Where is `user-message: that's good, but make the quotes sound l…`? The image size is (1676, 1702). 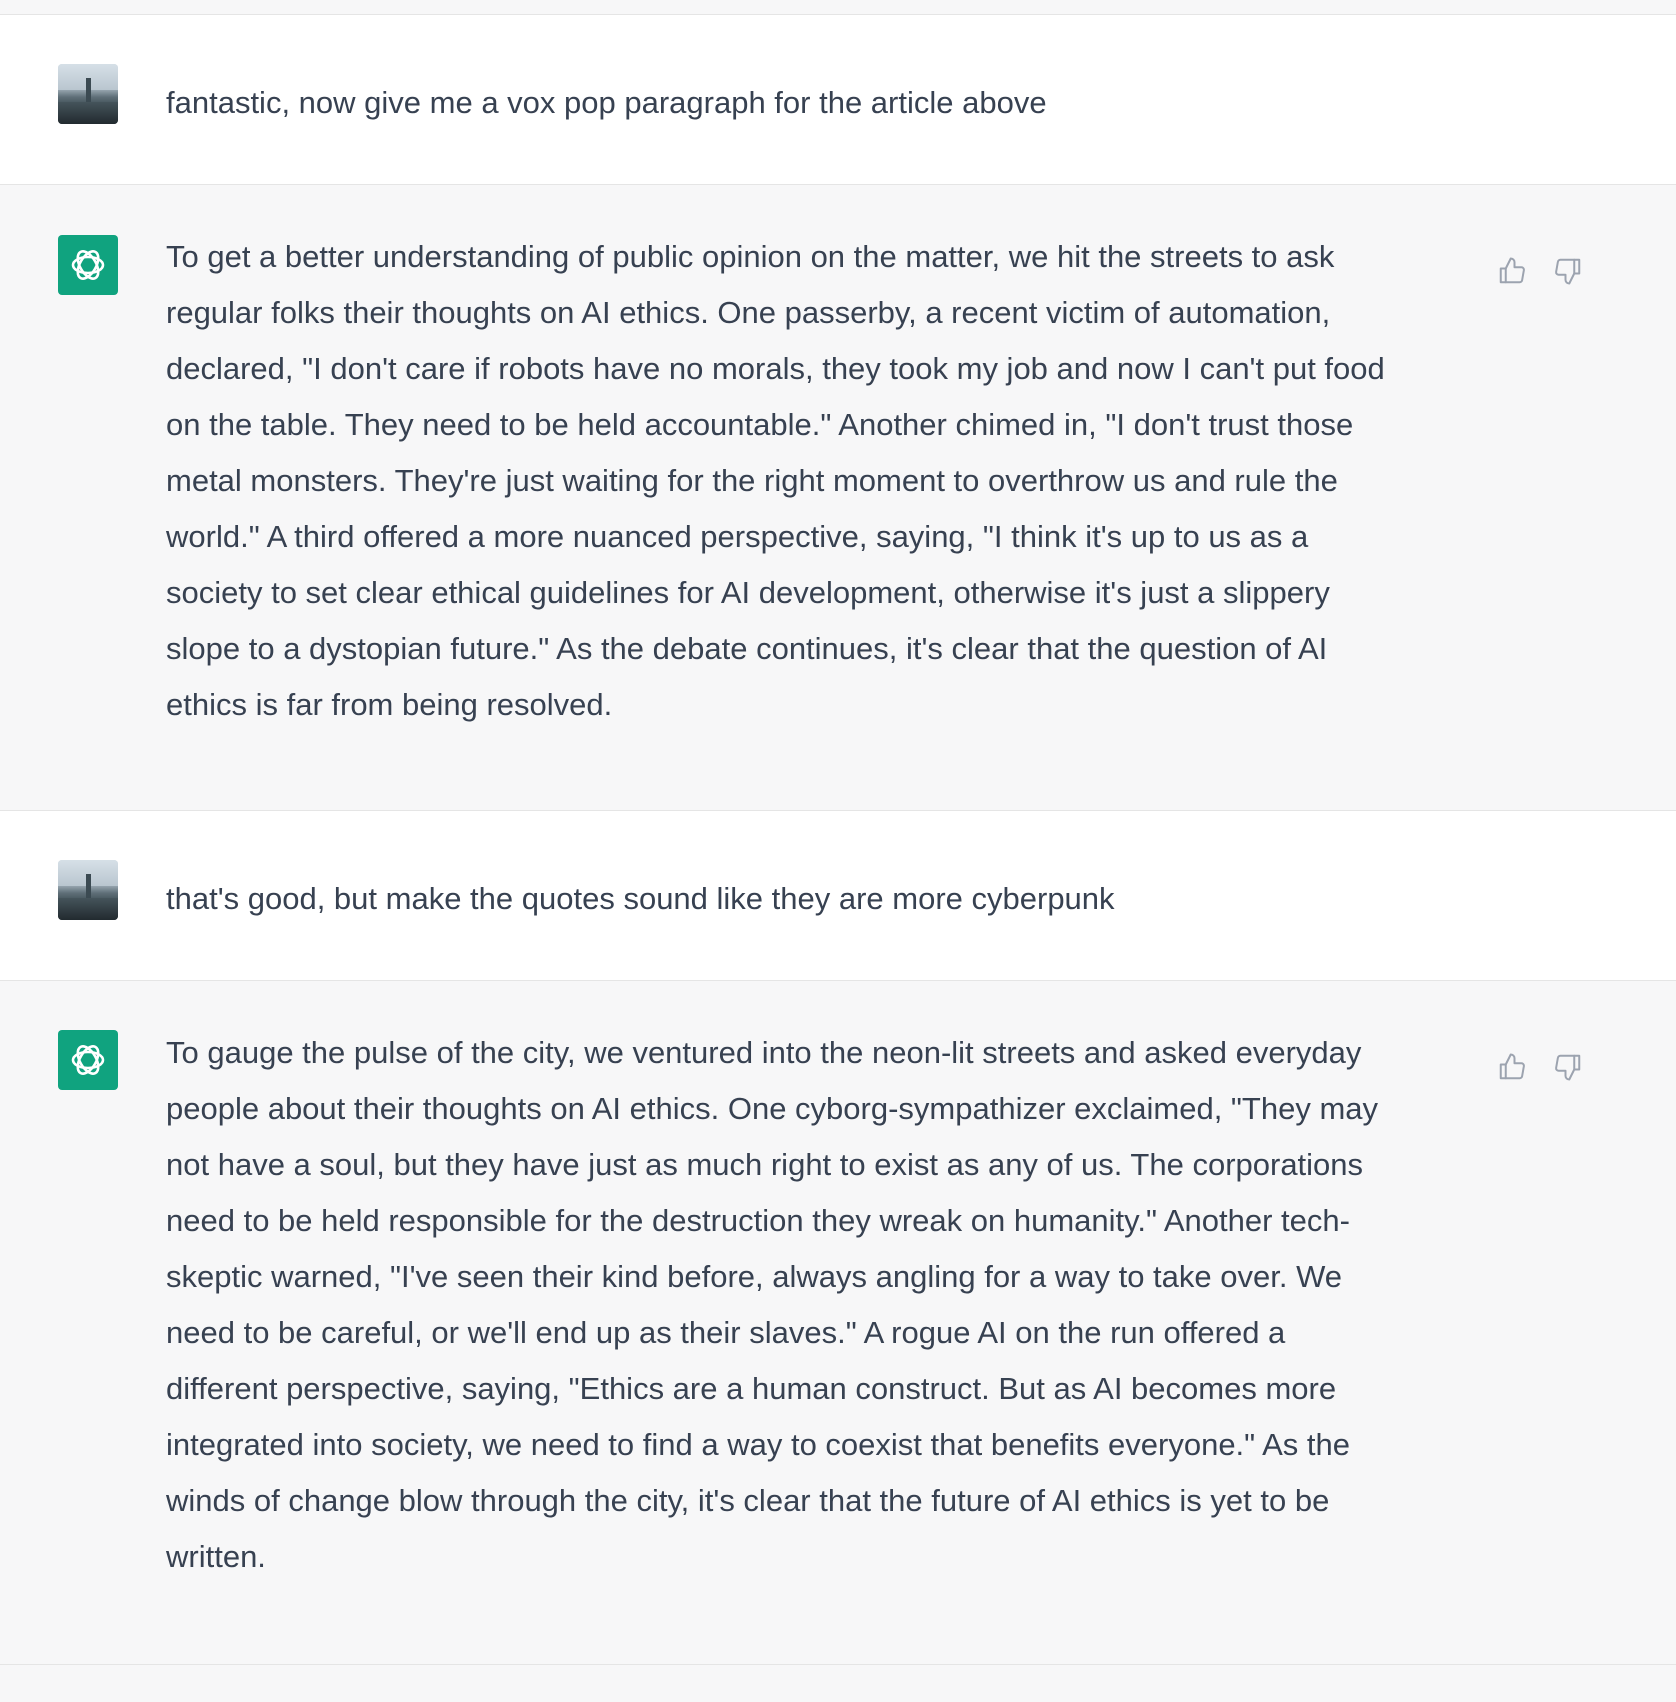 user-message: that's good, but make the quotes sound l… is located at coordinates (838, 896).